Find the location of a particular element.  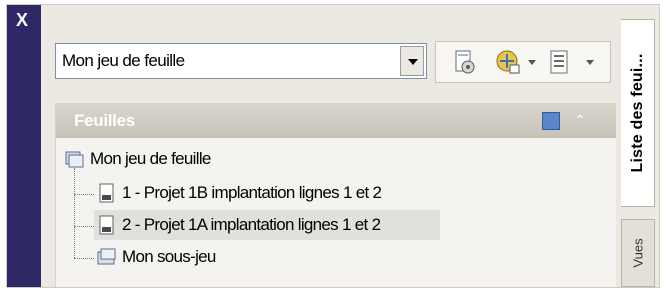

tree-item-sheet-set: Mon jeu de feuille is located at coordinates (150, 159).